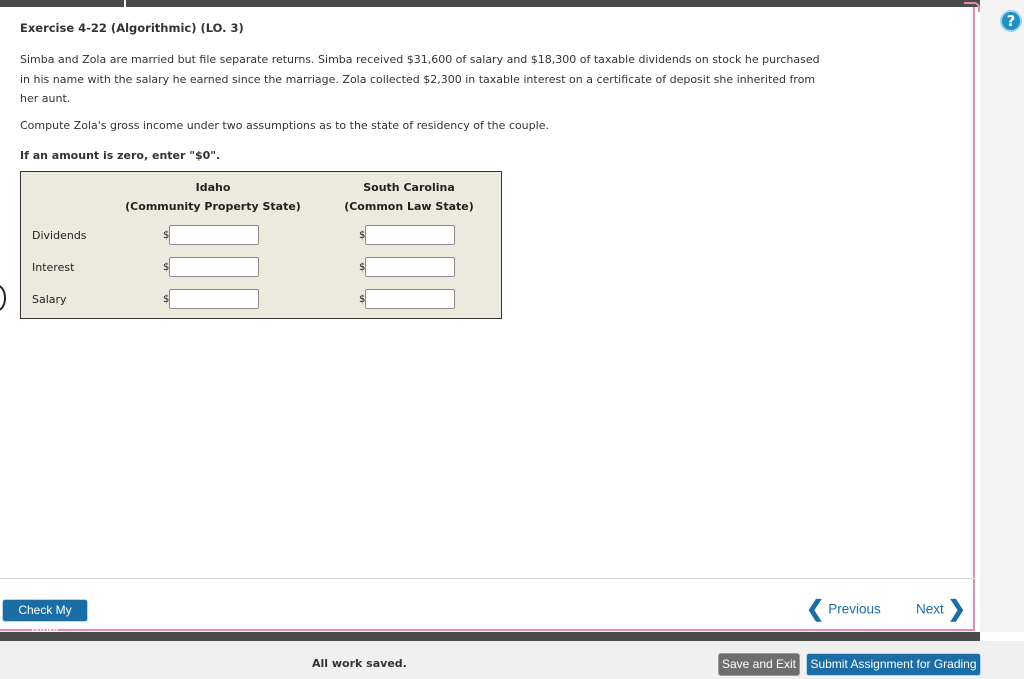  Describe the element at coordinates (487, 578) in the screenshot. I see `divider` at that location.